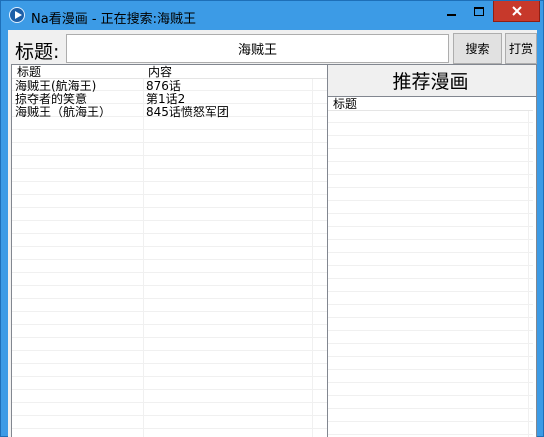 This screenshot has height=437, width=544. Describe the element at coordinates (432, 104) in the screenshot. I see `recommend-header: 标题` at that location.